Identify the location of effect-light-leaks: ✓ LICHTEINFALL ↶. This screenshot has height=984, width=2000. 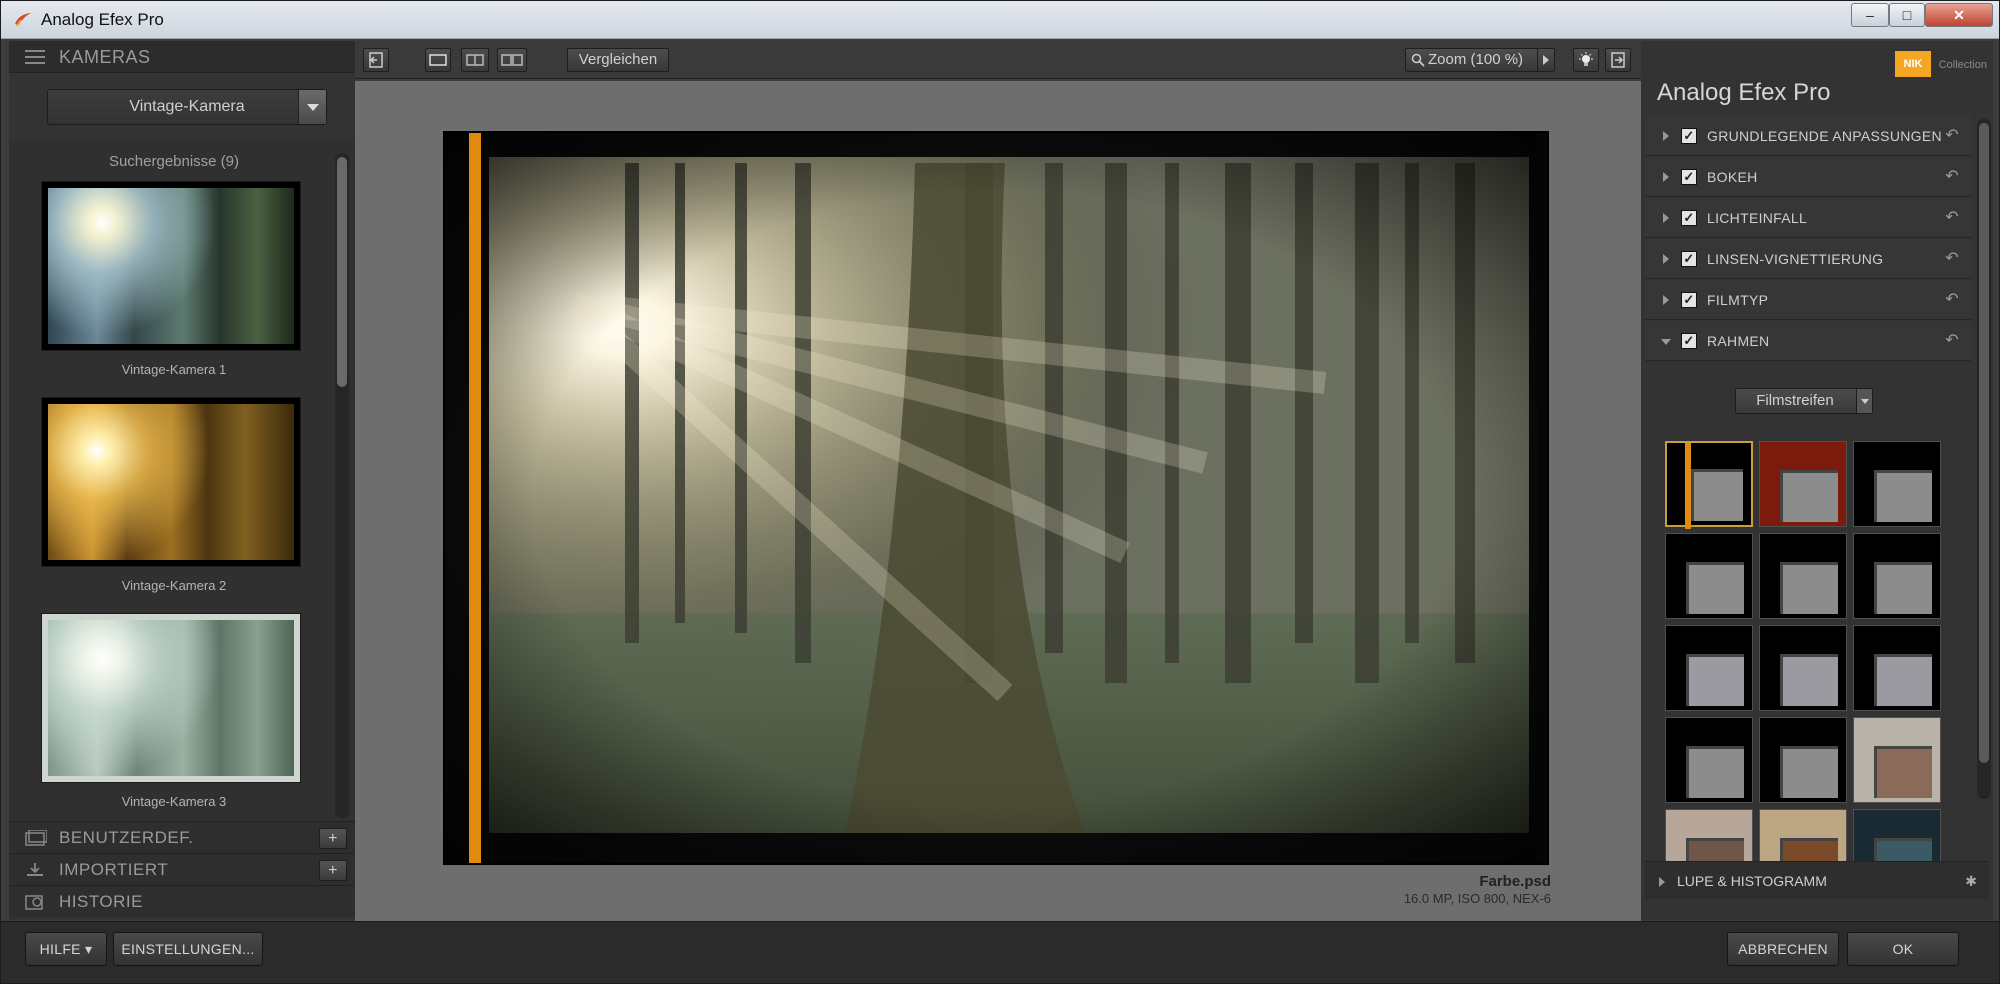
(1808, 218).